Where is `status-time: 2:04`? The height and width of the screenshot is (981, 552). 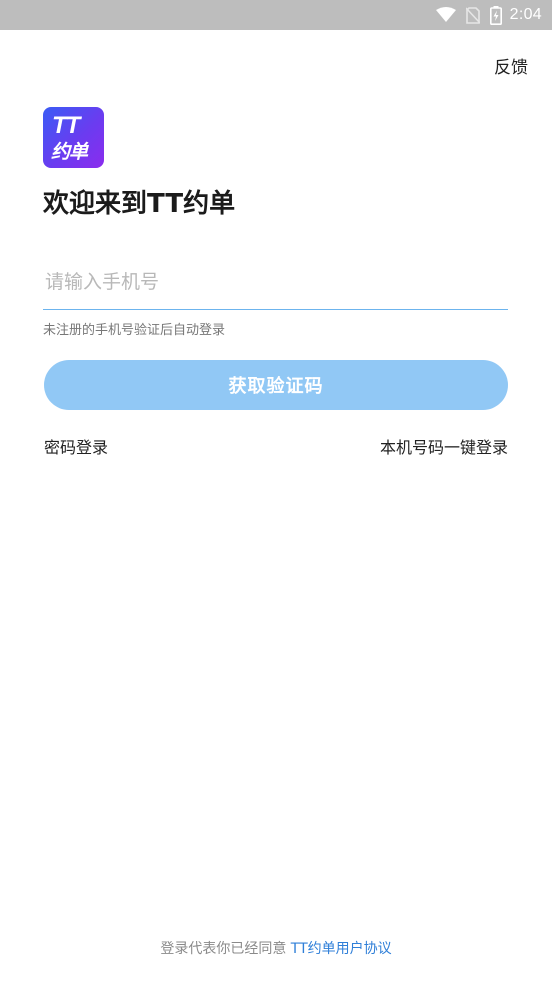 status-time: 2:04 is located at coordinates (525, 14).